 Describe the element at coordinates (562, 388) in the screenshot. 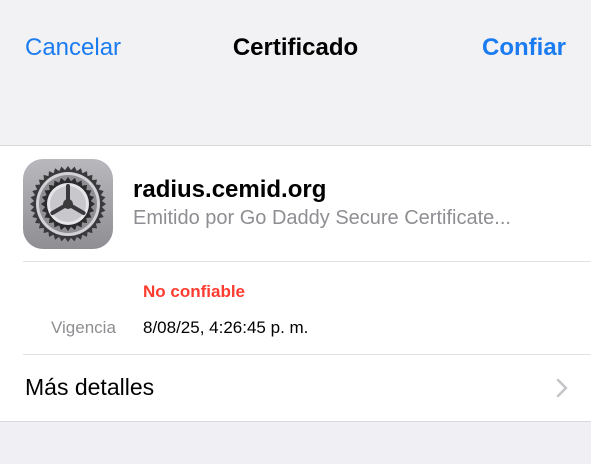

I see `chevron-right-icon` at that location.